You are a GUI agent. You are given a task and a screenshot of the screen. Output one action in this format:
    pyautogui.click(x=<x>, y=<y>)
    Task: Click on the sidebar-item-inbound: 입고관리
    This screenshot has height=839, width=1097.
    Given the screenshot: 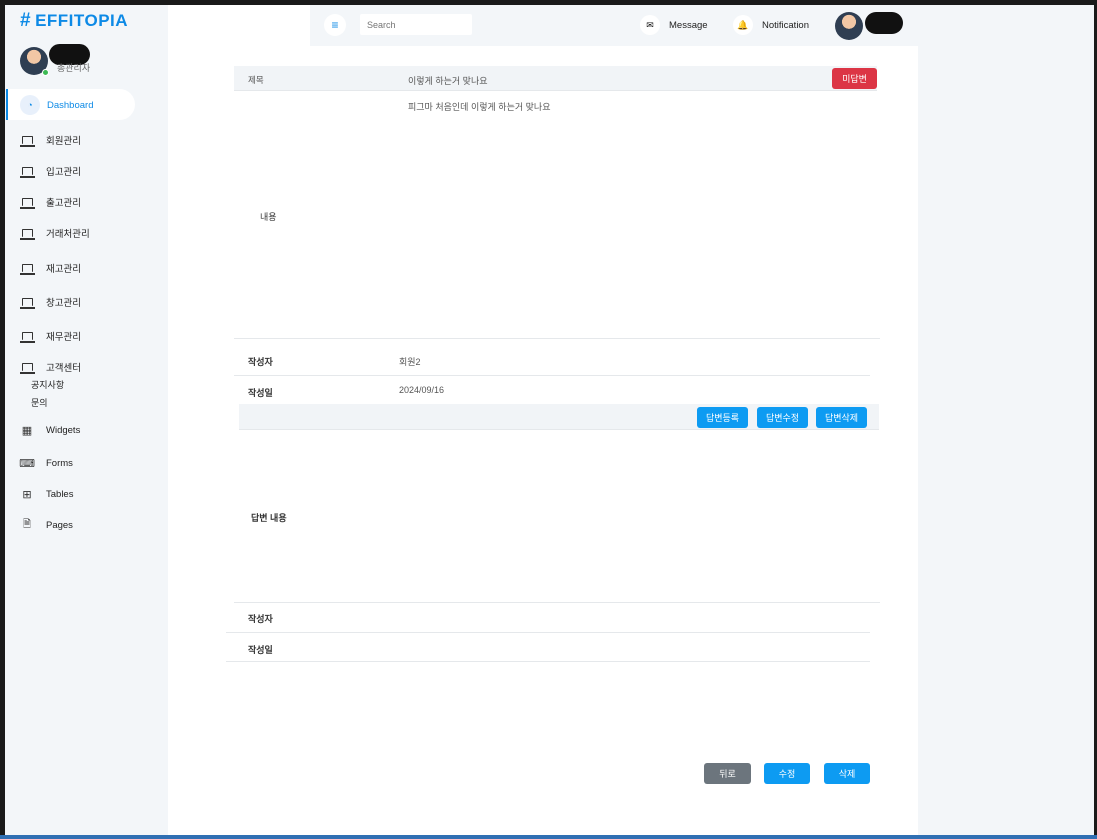 What is the action you would take?
    pyautogui.click(x=50, y=171)
    